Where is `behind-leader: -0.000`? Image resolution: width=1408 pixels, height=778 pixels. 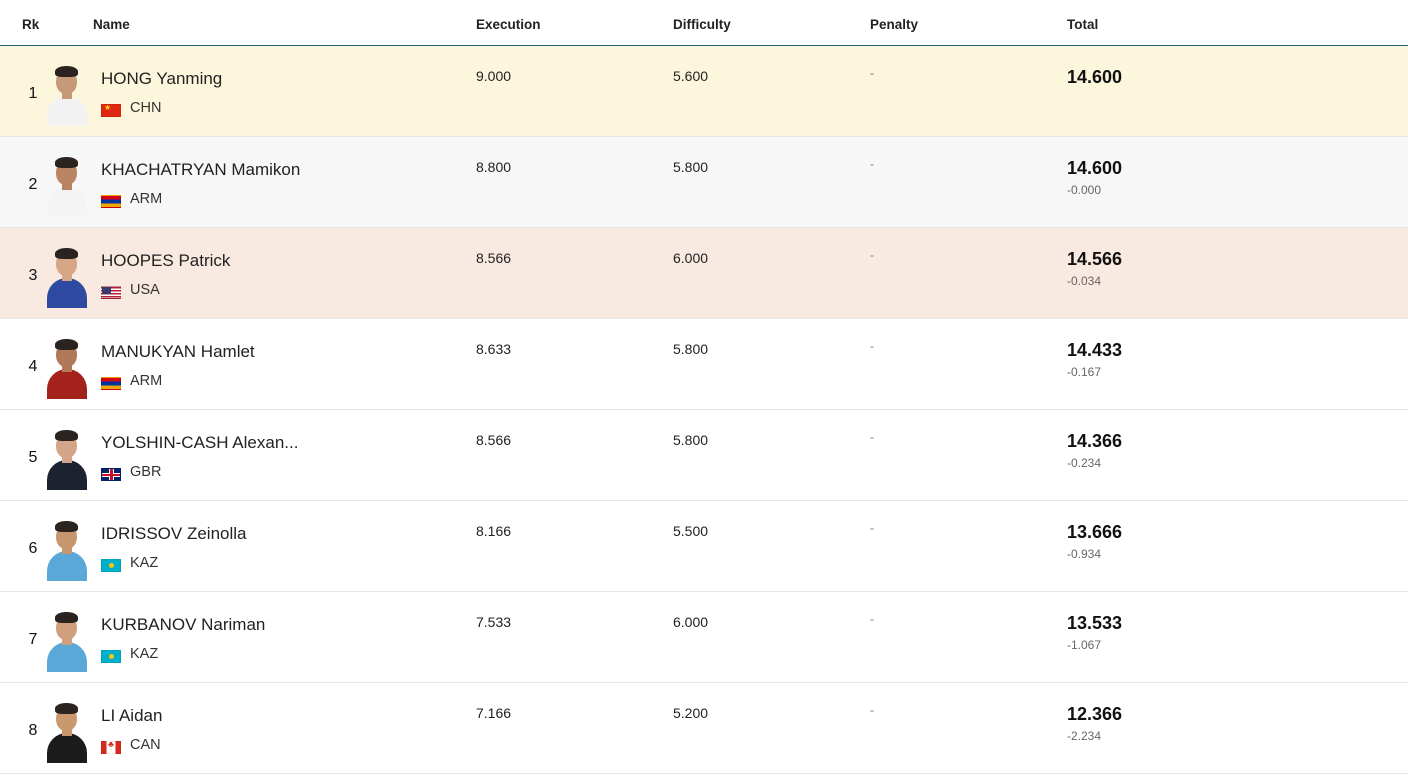
behind-leader: -0.000 is located at coordinates (1084, 190).